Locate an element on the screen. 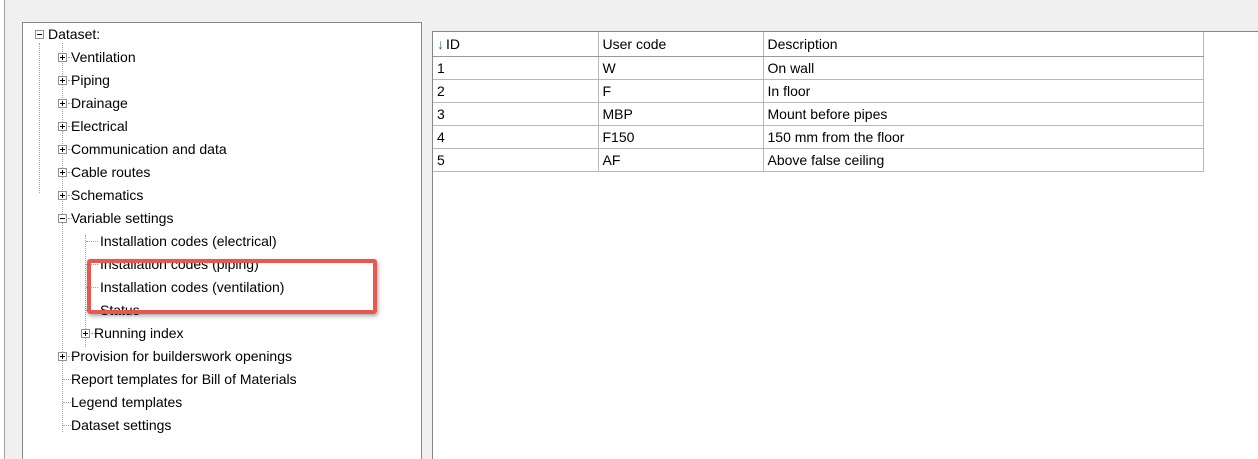  tree-item-label: Schematics is located at coordinates (107, 195).